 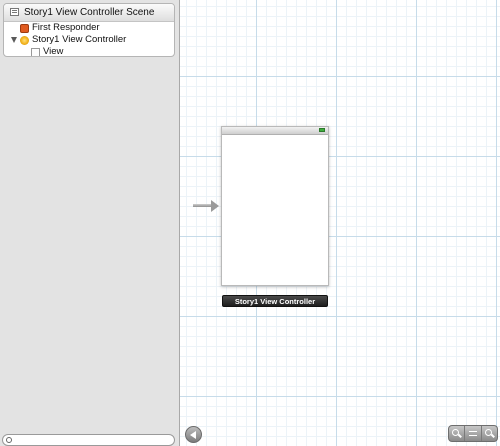 What do you see at coordinates (24, 28) in the screenshot?
I see `first-responder-icon` at bounding box center [24, 28].